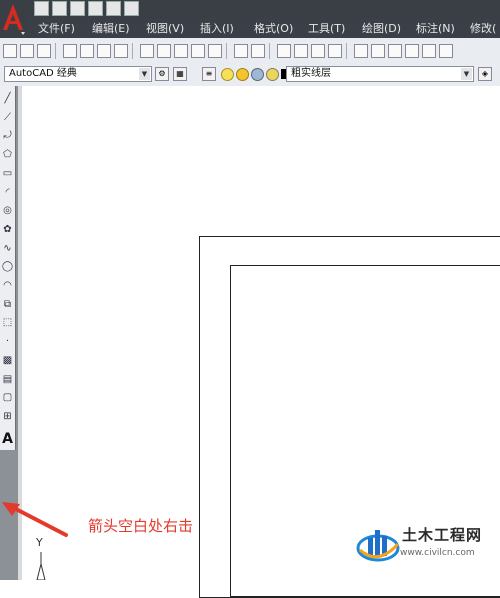  Describe the element at coordinates (104, 50) in the screenshot. I see `publish-icon` at that location.